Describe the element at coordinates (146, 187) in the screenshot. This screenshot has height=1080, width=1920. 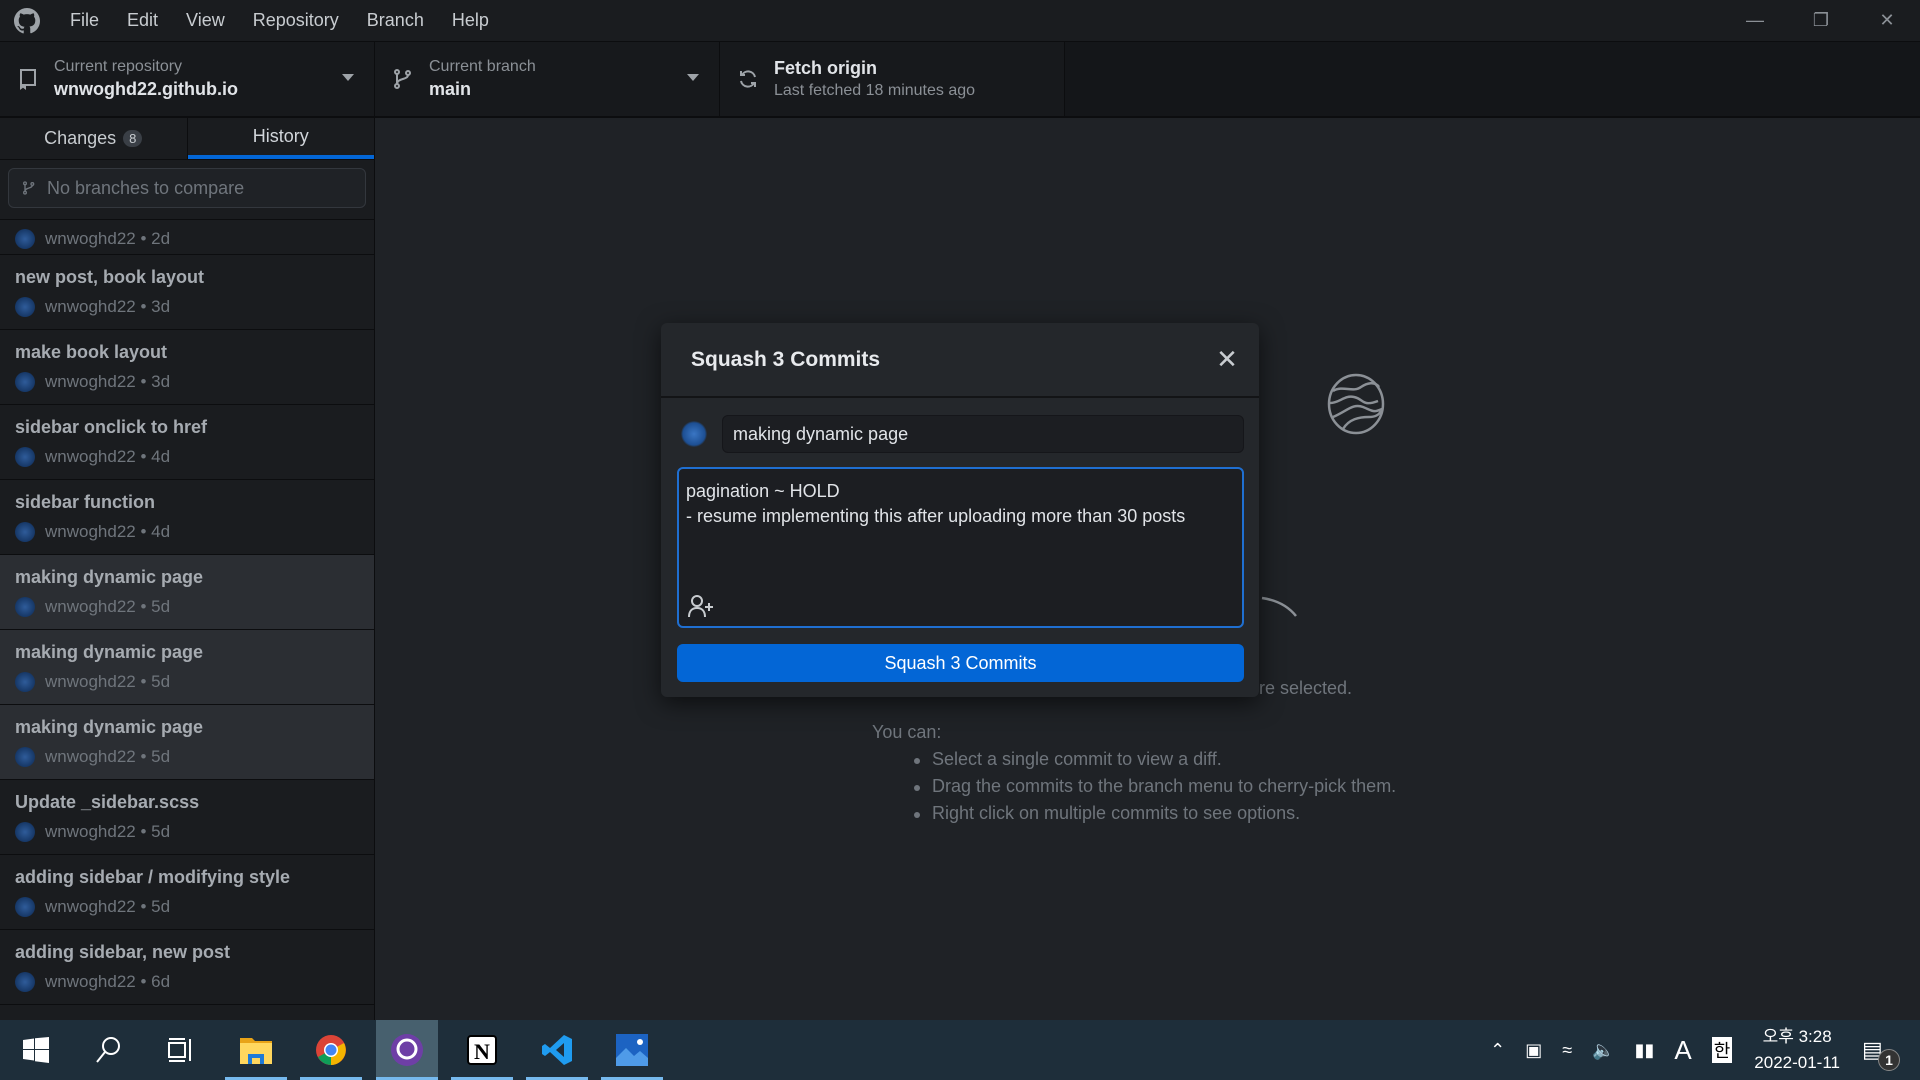
I see `branch-compare-placeholder: No branches to compare` at that location.